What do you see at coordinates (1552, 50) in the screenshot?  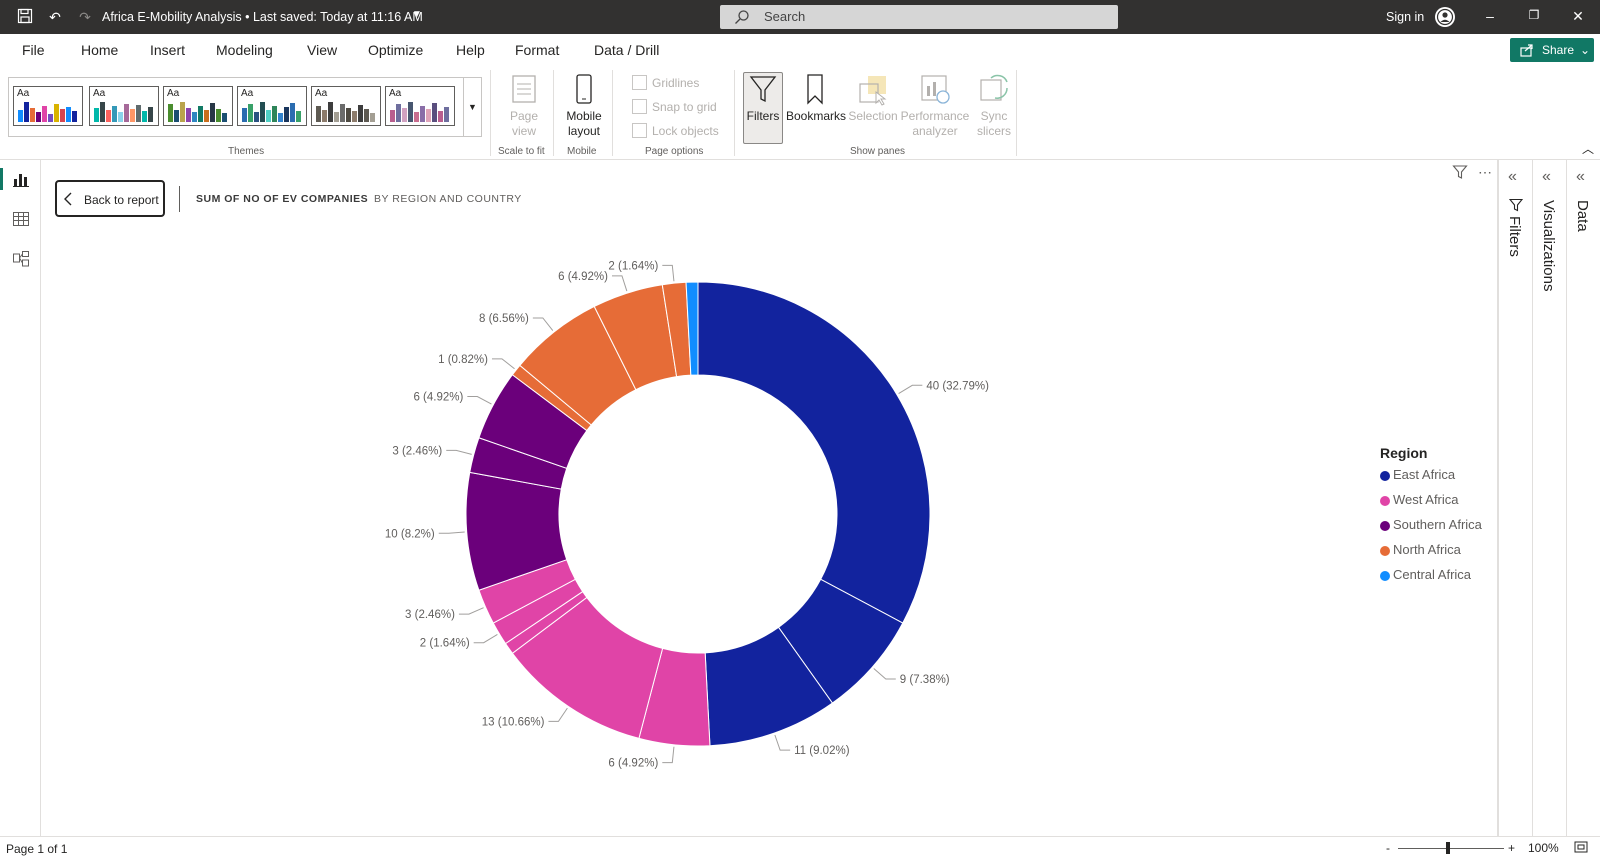 I see `share-button: Share ⌄` at bounding box center [1552, 50].